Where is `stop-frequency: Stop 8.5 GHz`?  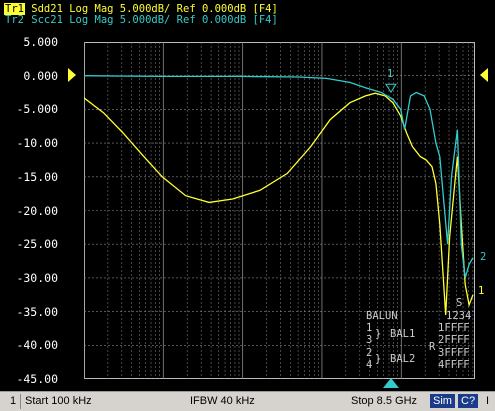 stop-frequency: Stop 8.5 GHz is located at coordinates (384, 401).